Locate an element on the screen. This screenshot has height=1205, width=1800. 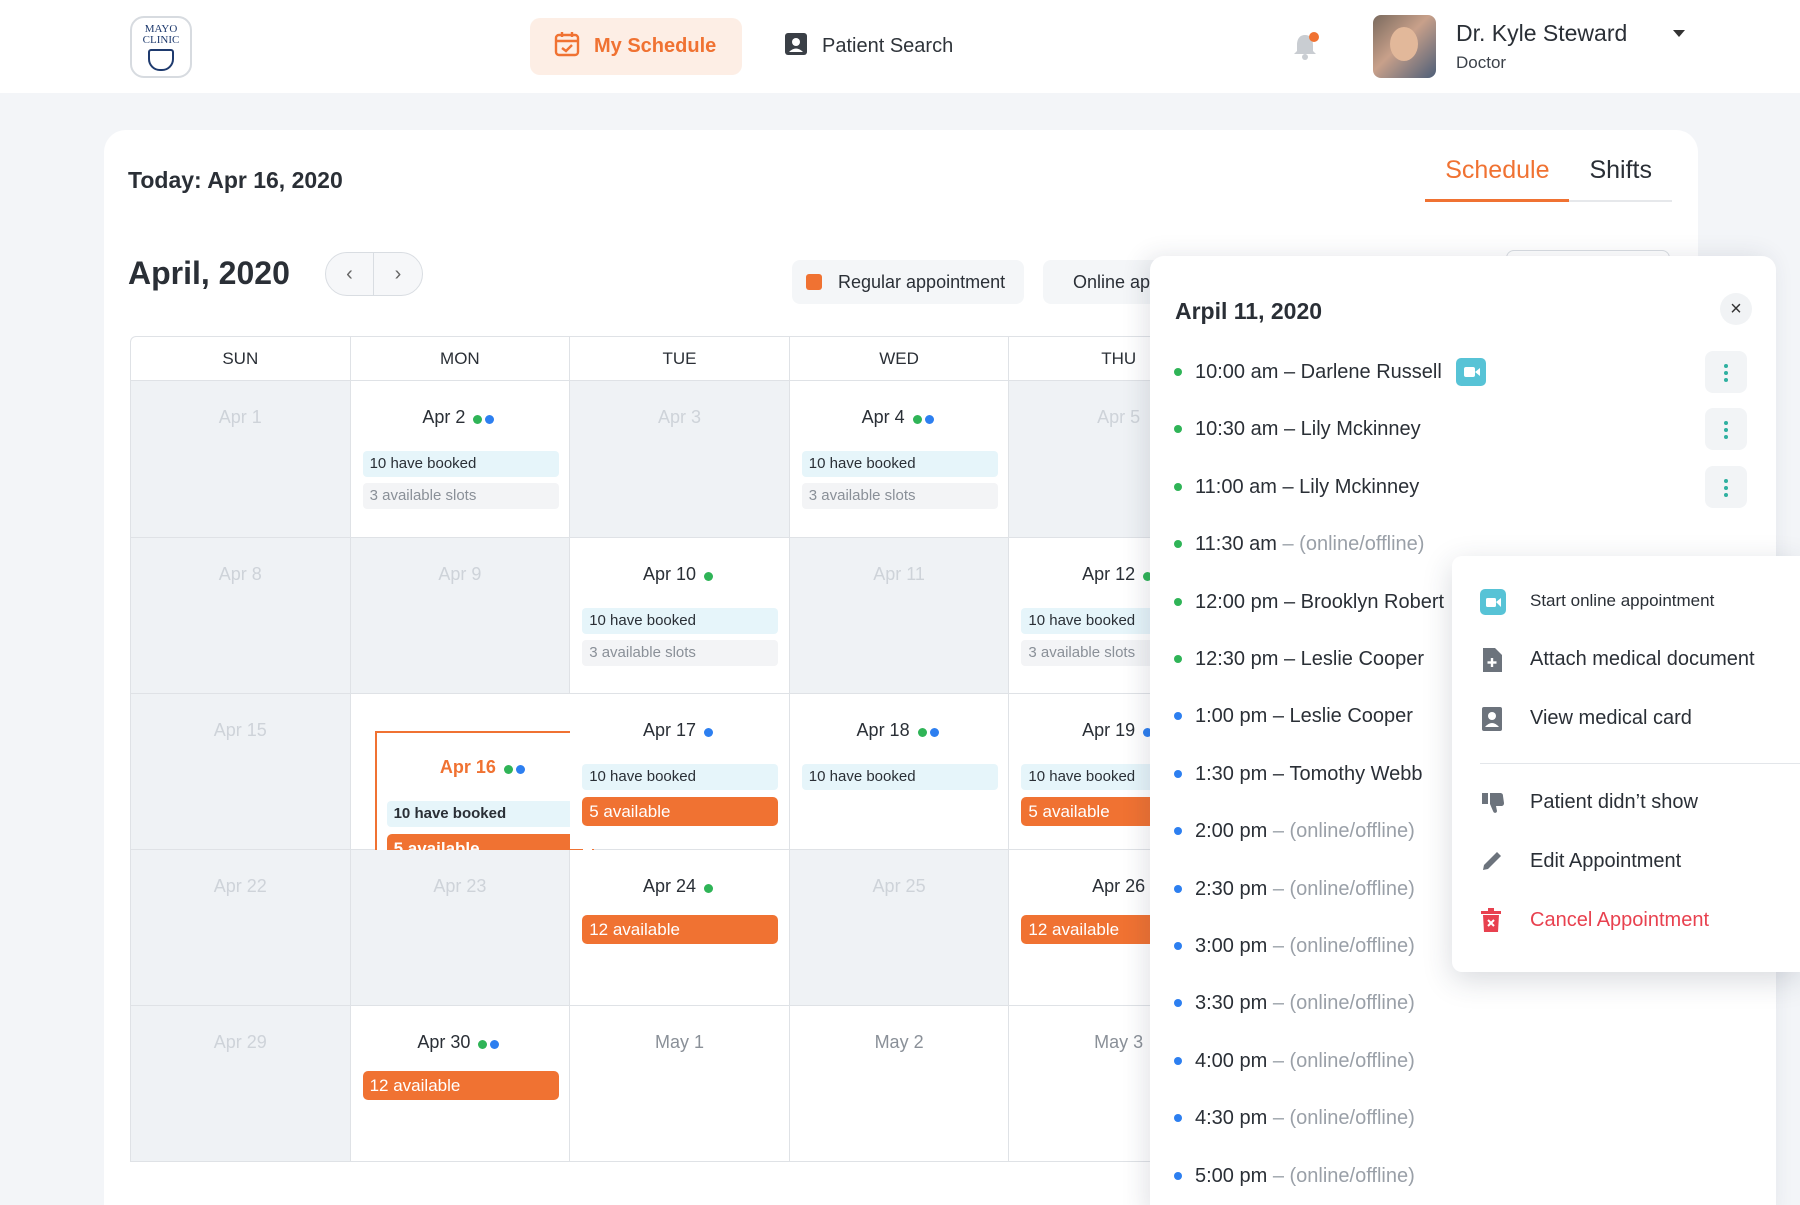
booked-count: 10 have booked is located at coordinates (460, 464).